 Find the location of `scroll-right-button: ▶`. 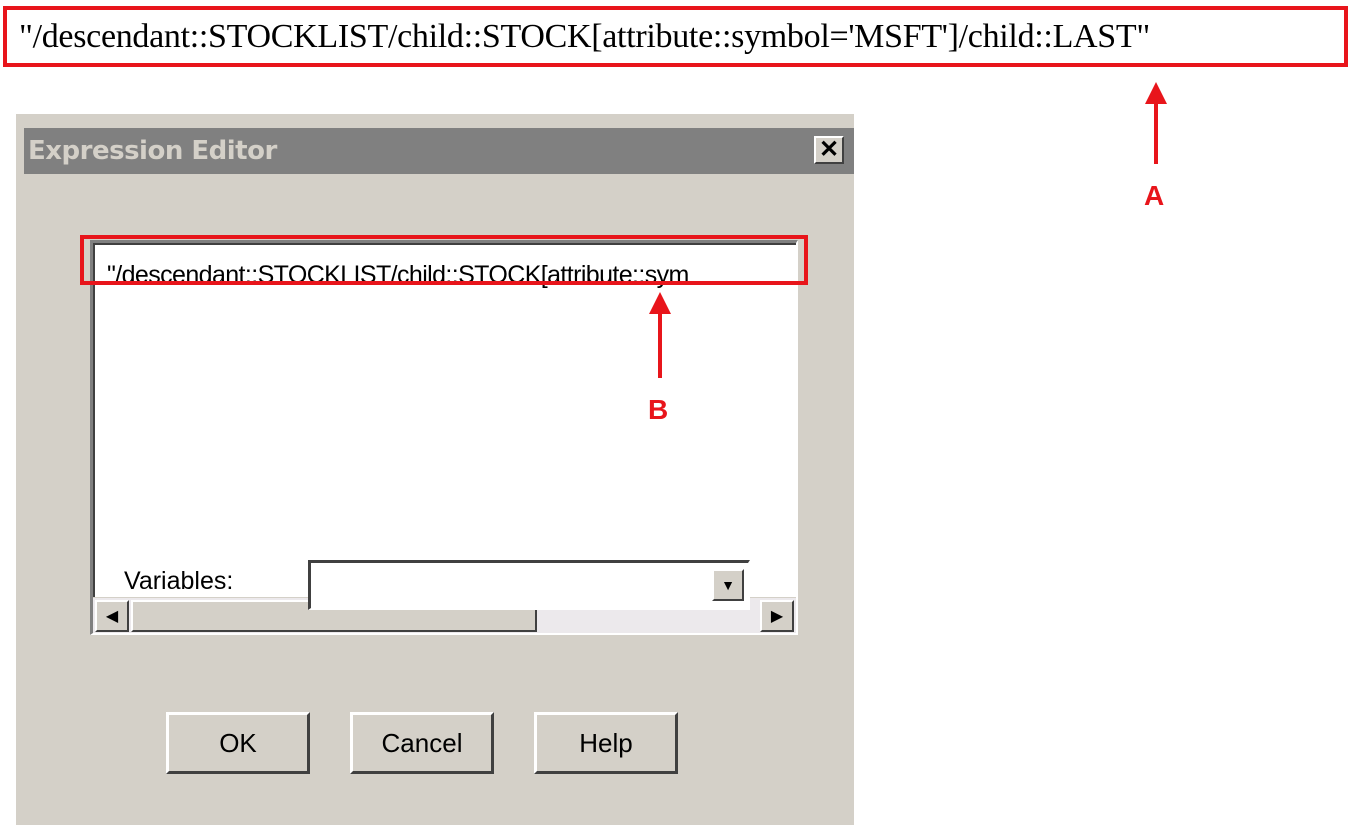

scroll-right-button: ▶ is located at coordinates (777, 616).